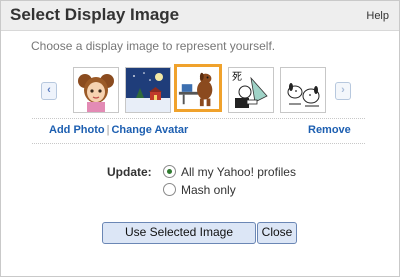 This screenshot has width=400, height=277. I want to click on radio-mash-only-option: Mash only, so click(199, 190).